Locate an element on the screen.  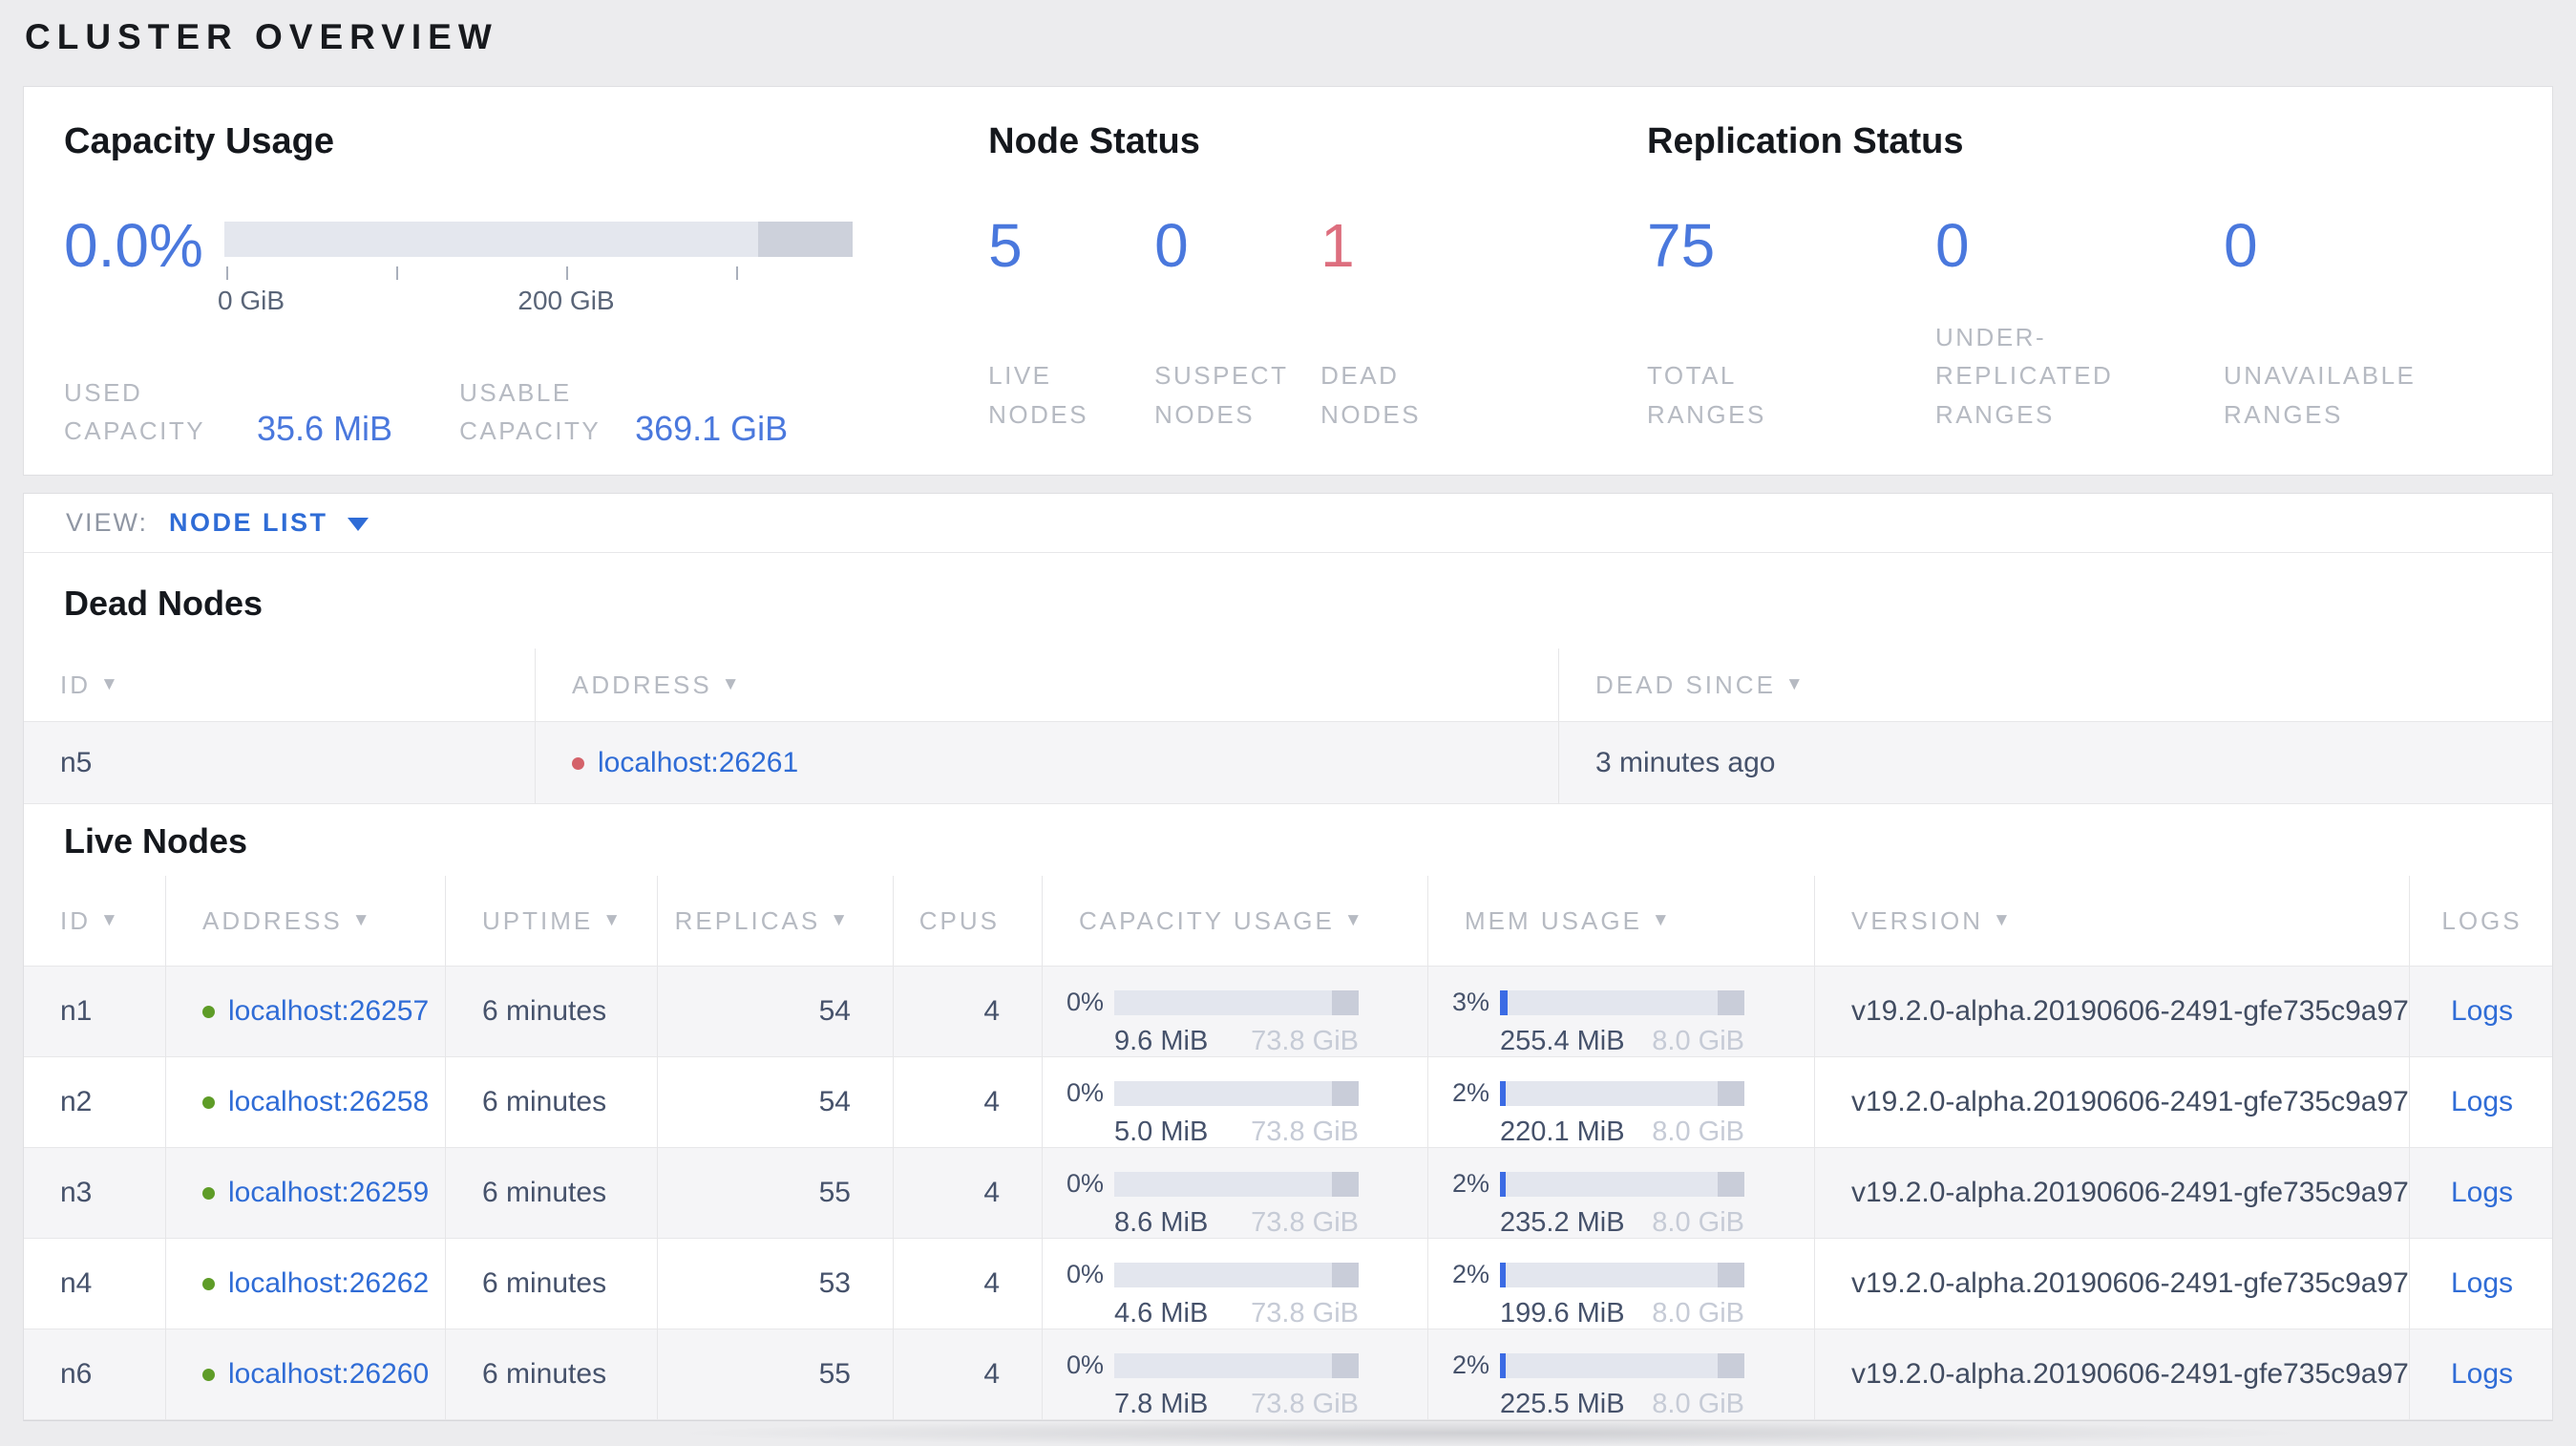
view-dropdown: NODE LIST is located at coordinates (248, 523).